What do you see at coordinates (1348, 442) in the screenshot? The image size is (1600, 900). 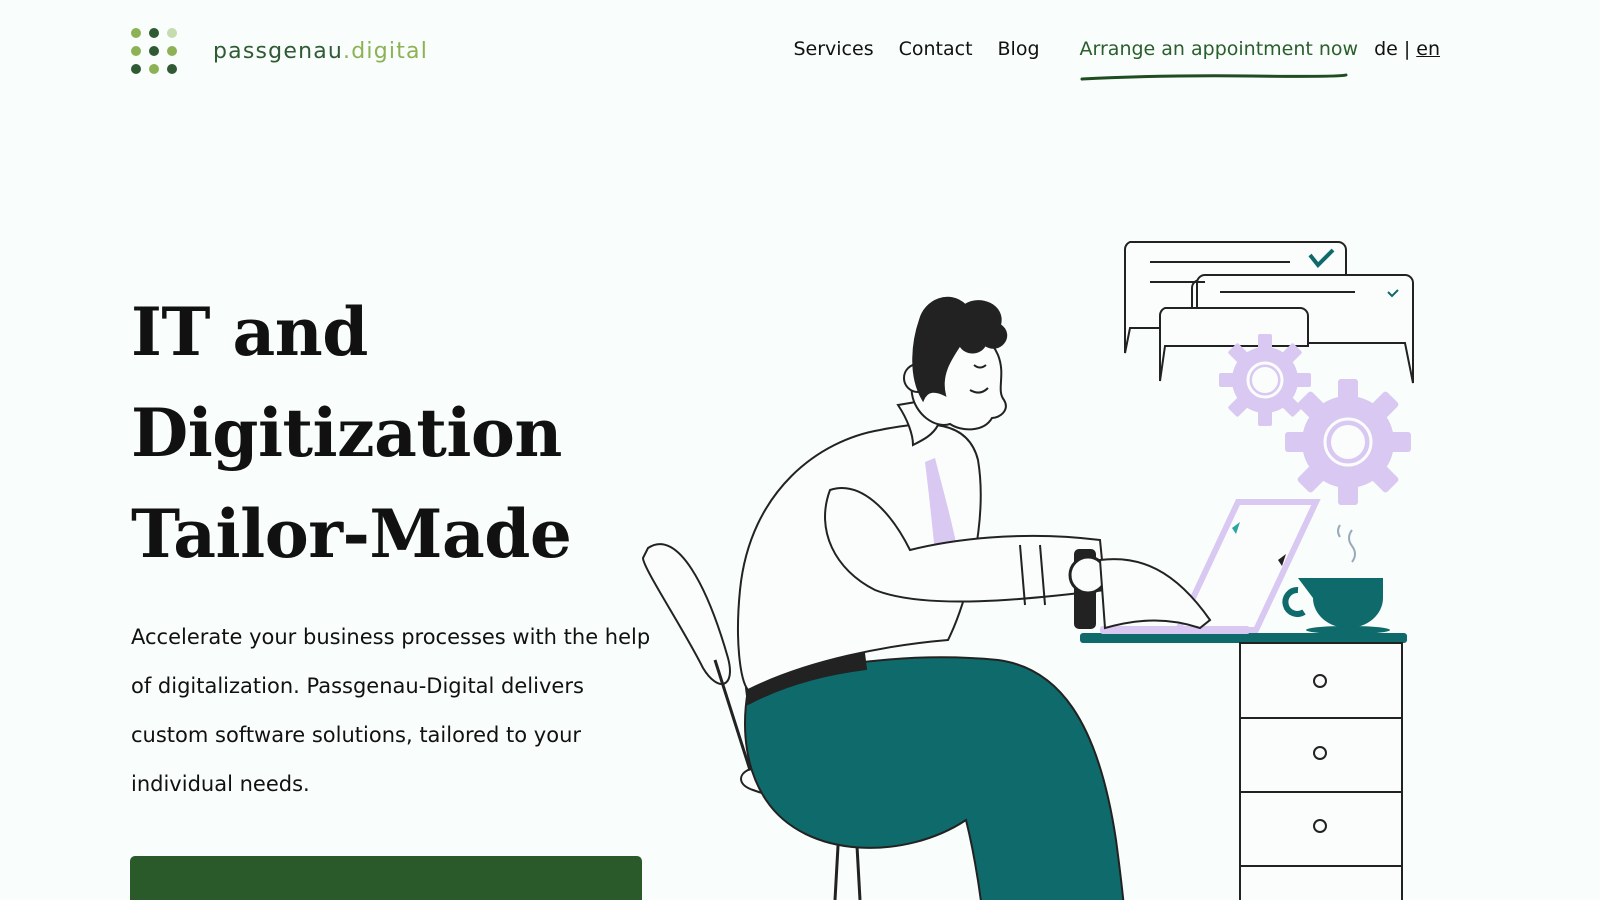 I see `gear-large-icon` at bounding box center [1348, 442].